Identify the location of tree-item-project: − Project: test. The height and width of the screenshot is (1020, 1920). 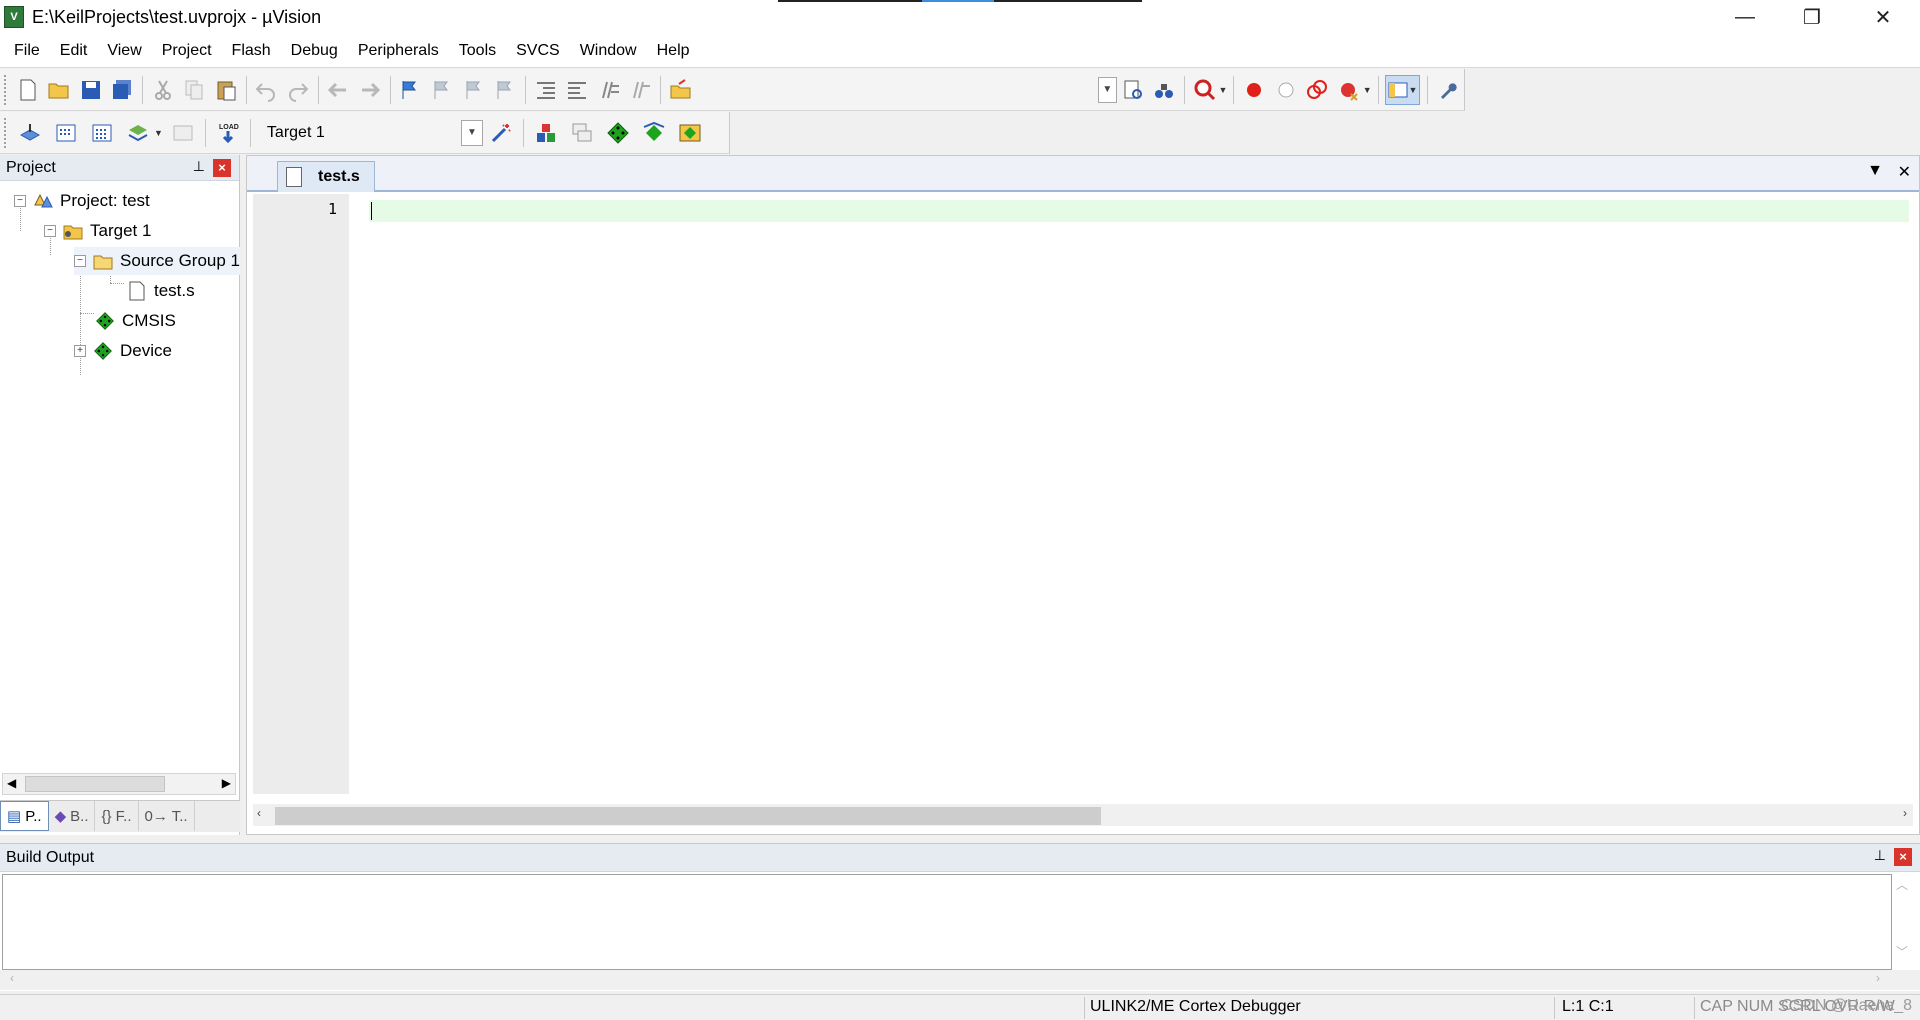
(82, 201).